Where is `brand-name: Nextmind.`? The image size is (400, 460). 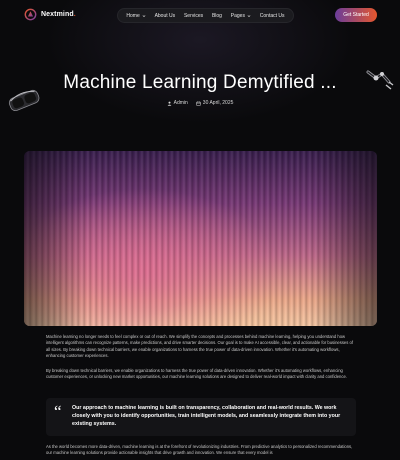
brand-name: Nextmind. is located at coordinates (58, 14).